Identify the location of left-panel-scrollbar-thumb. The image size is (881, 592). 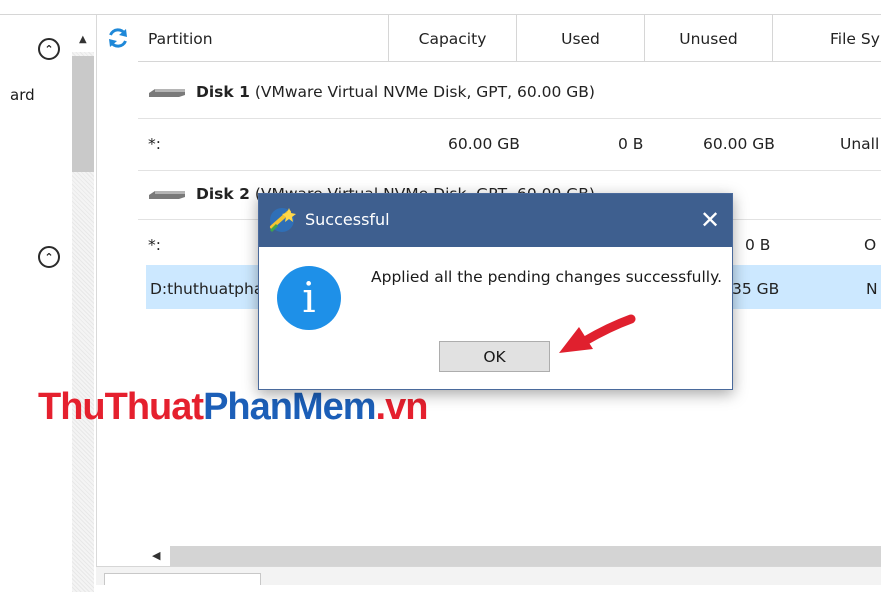
(83, 114).